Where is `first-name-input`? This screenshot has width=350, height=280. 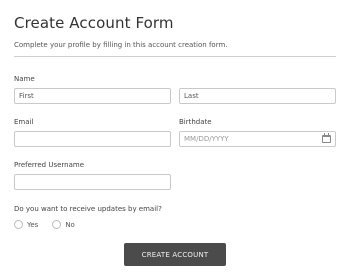 first-name-input is located at coordinates (92, 96).